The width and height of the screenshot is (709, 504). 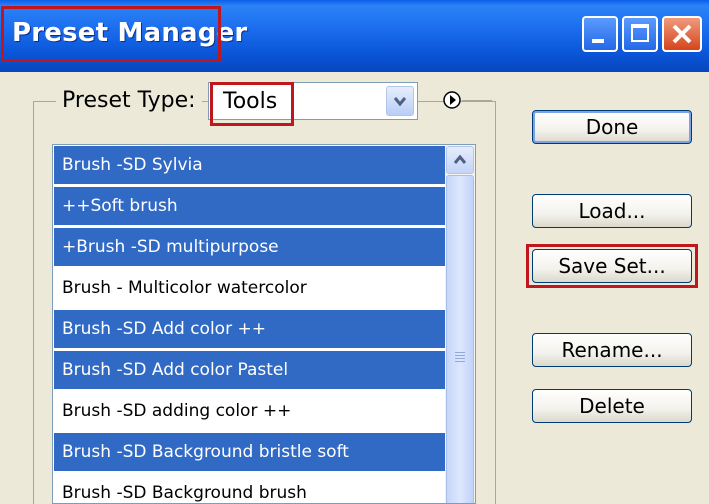 What do you see at coordinates (612, 127) in the screenshot?
I see `done-button: Done` at bounding box center [612, 127].